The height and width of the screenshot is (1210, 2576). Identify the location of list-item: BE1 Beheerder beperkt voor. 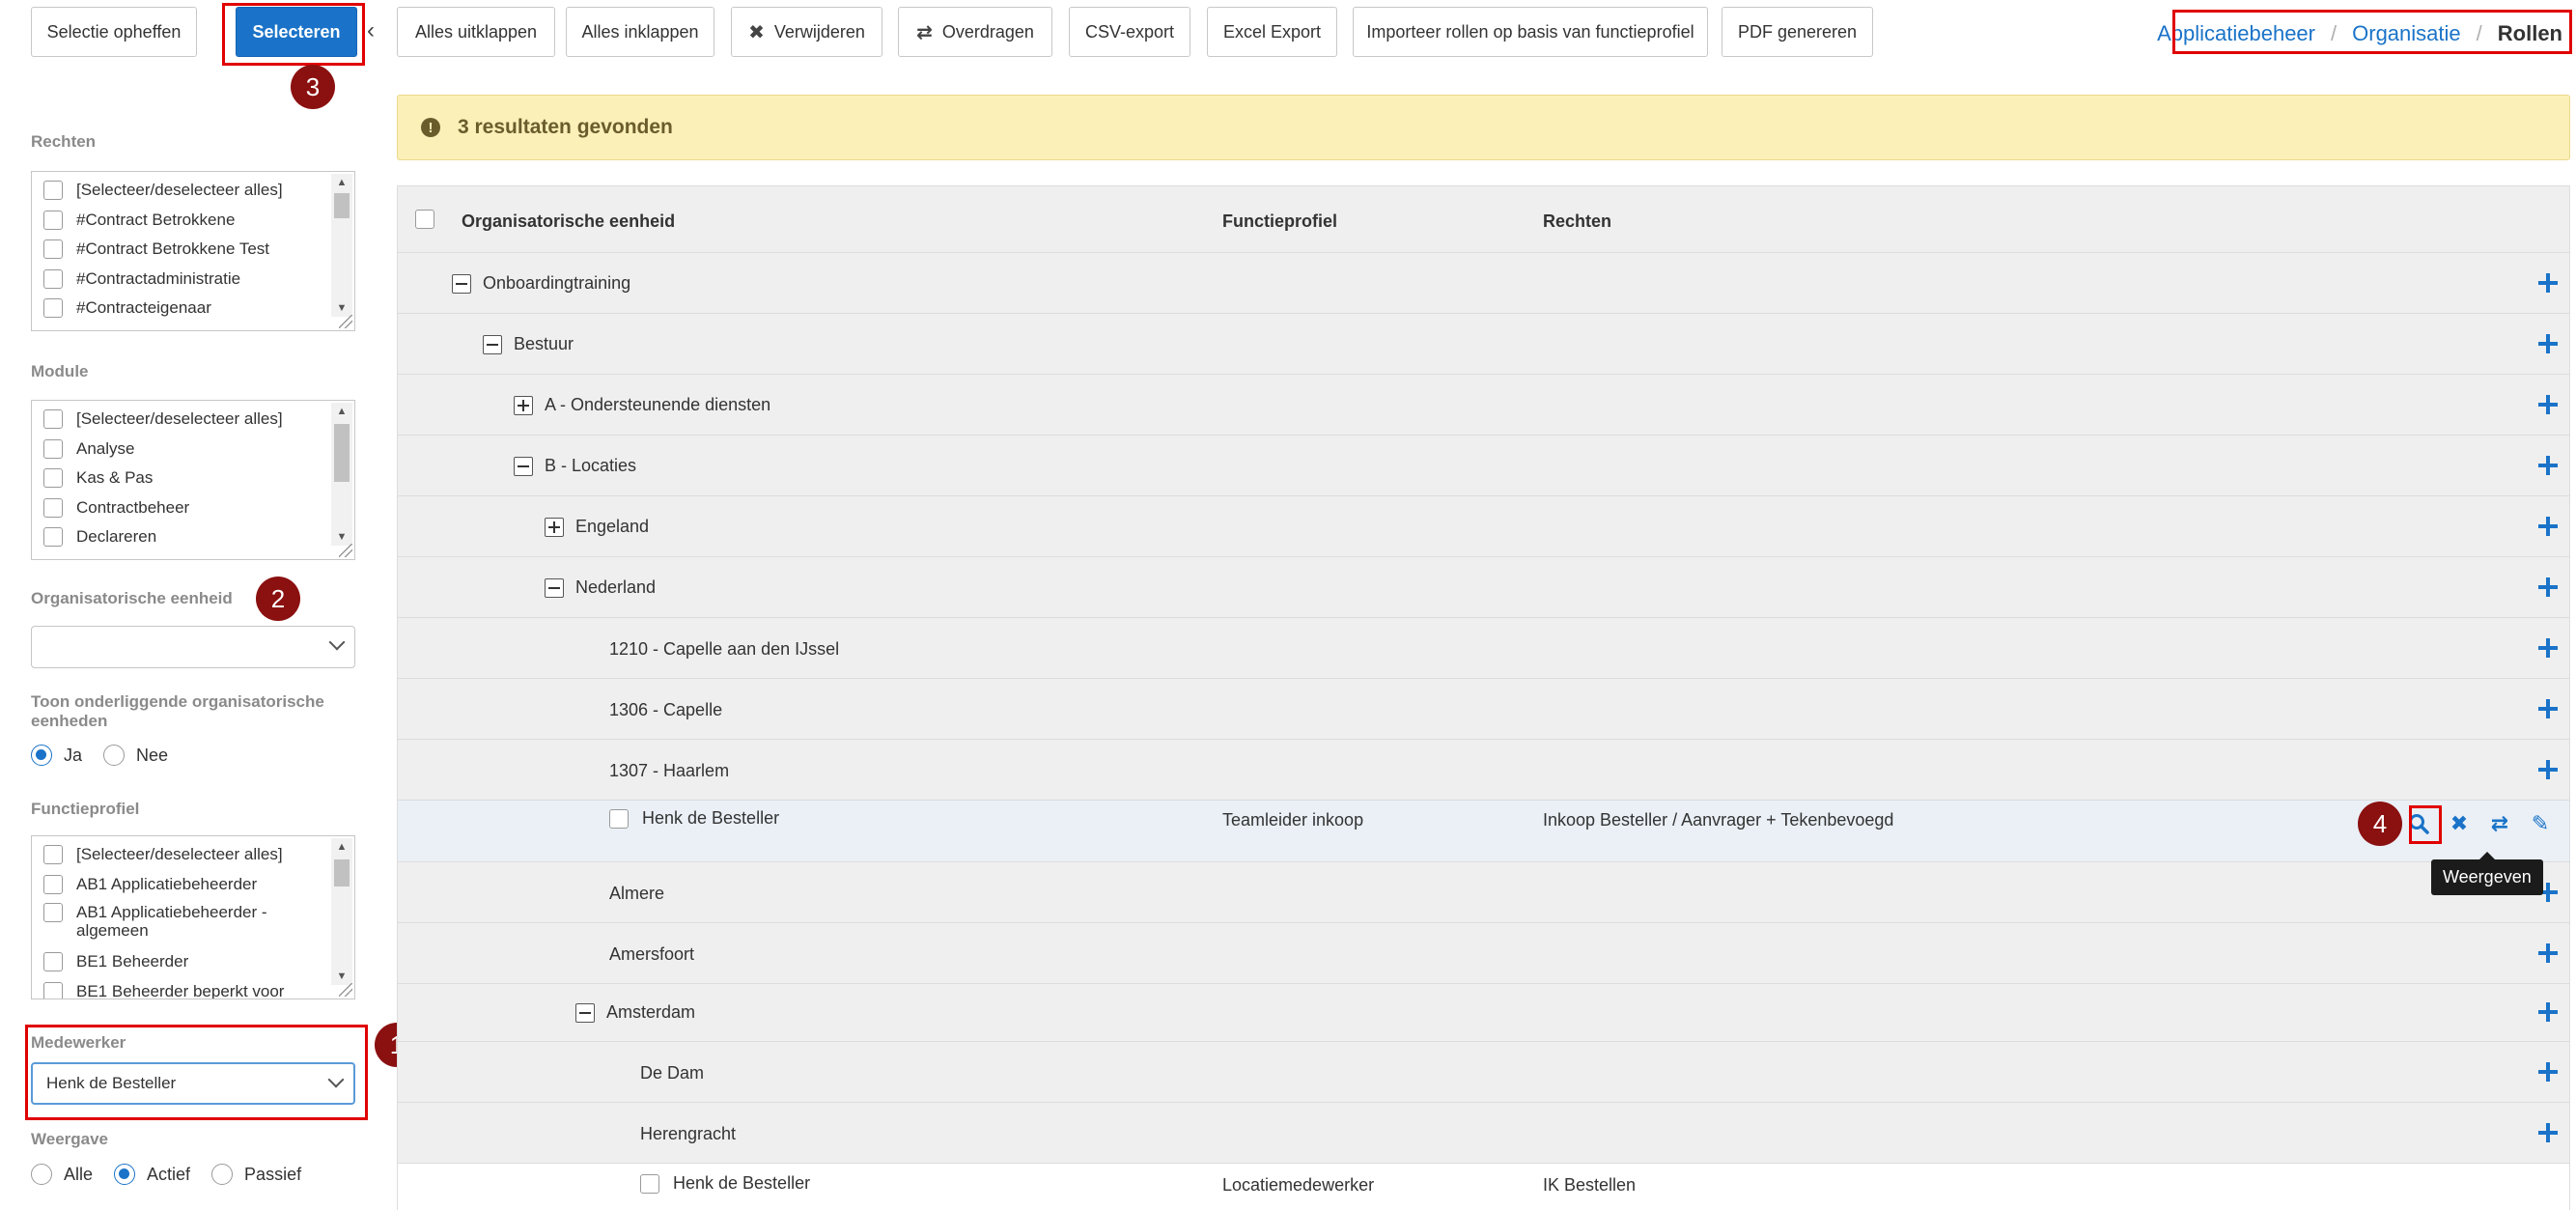
(193, 988).